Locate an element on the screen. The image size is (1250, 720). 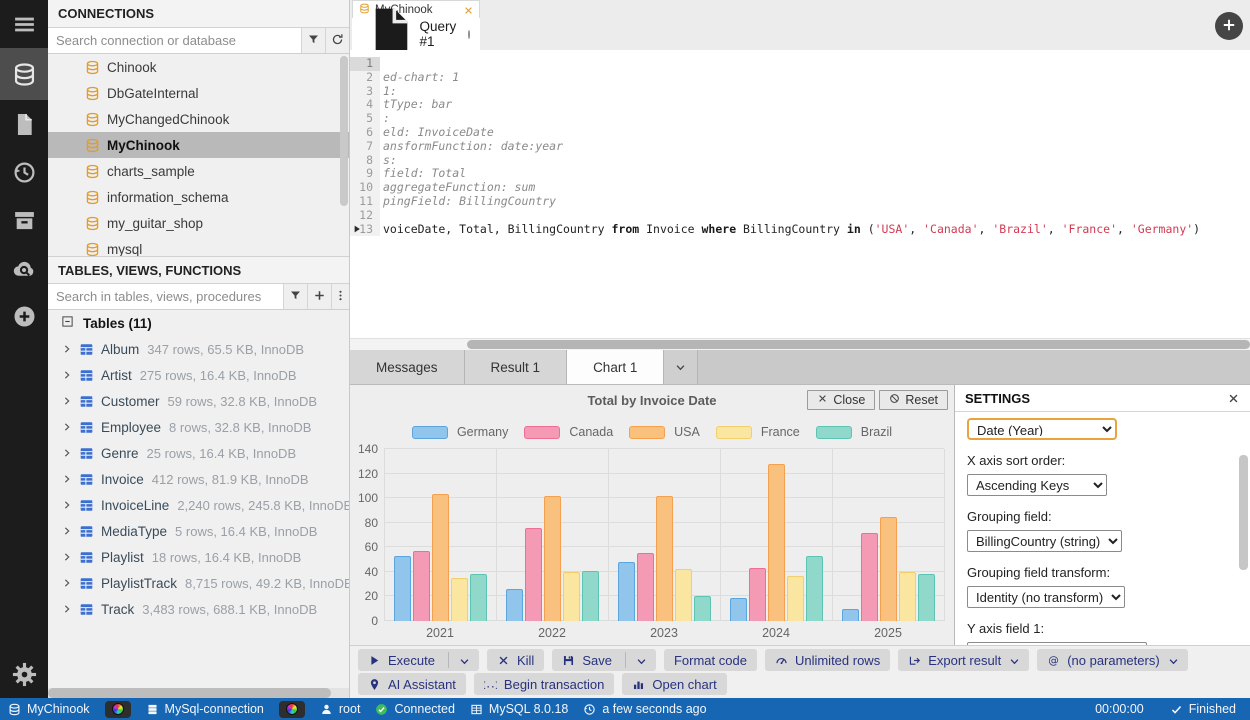
grouping-field-transform-select: Identity (no transform) is located at coordinates (1046, 597).